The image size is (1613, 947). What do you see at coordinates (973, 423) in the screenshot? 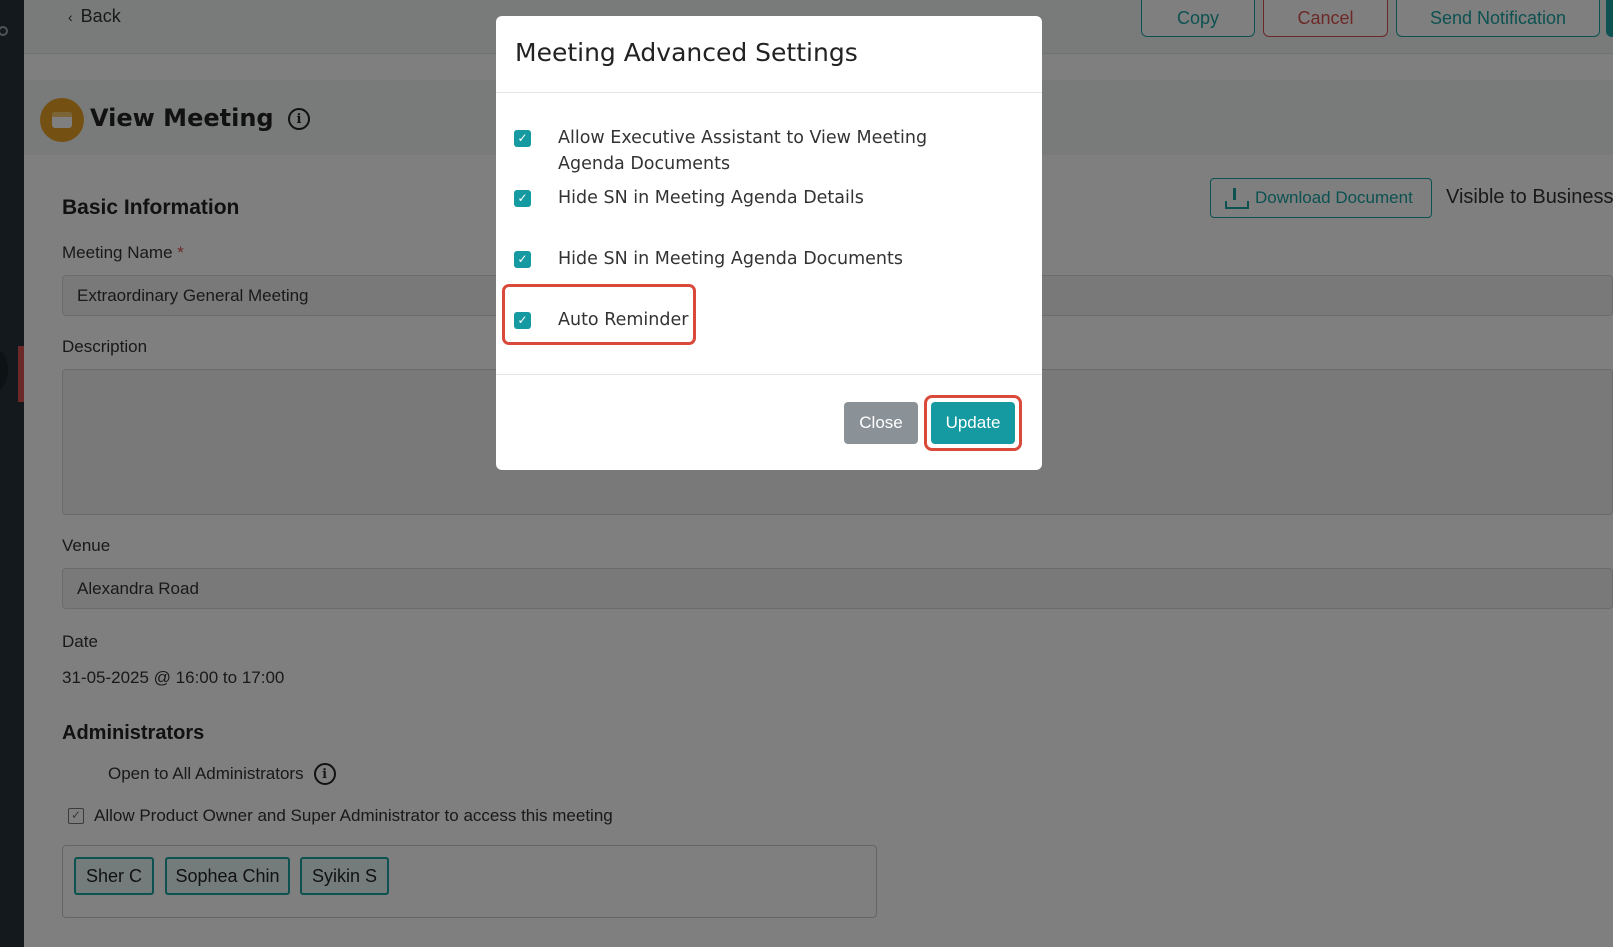
I see `update-button: Update` at bounding box center [973, 423].